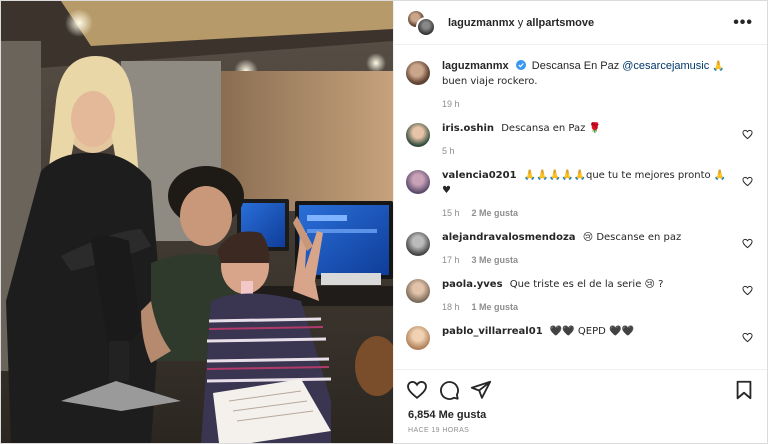  What do you see at coordinates (451, 307) in the screenshot?
I see `comment-time: 18 h` at bounding box center [451, 307].